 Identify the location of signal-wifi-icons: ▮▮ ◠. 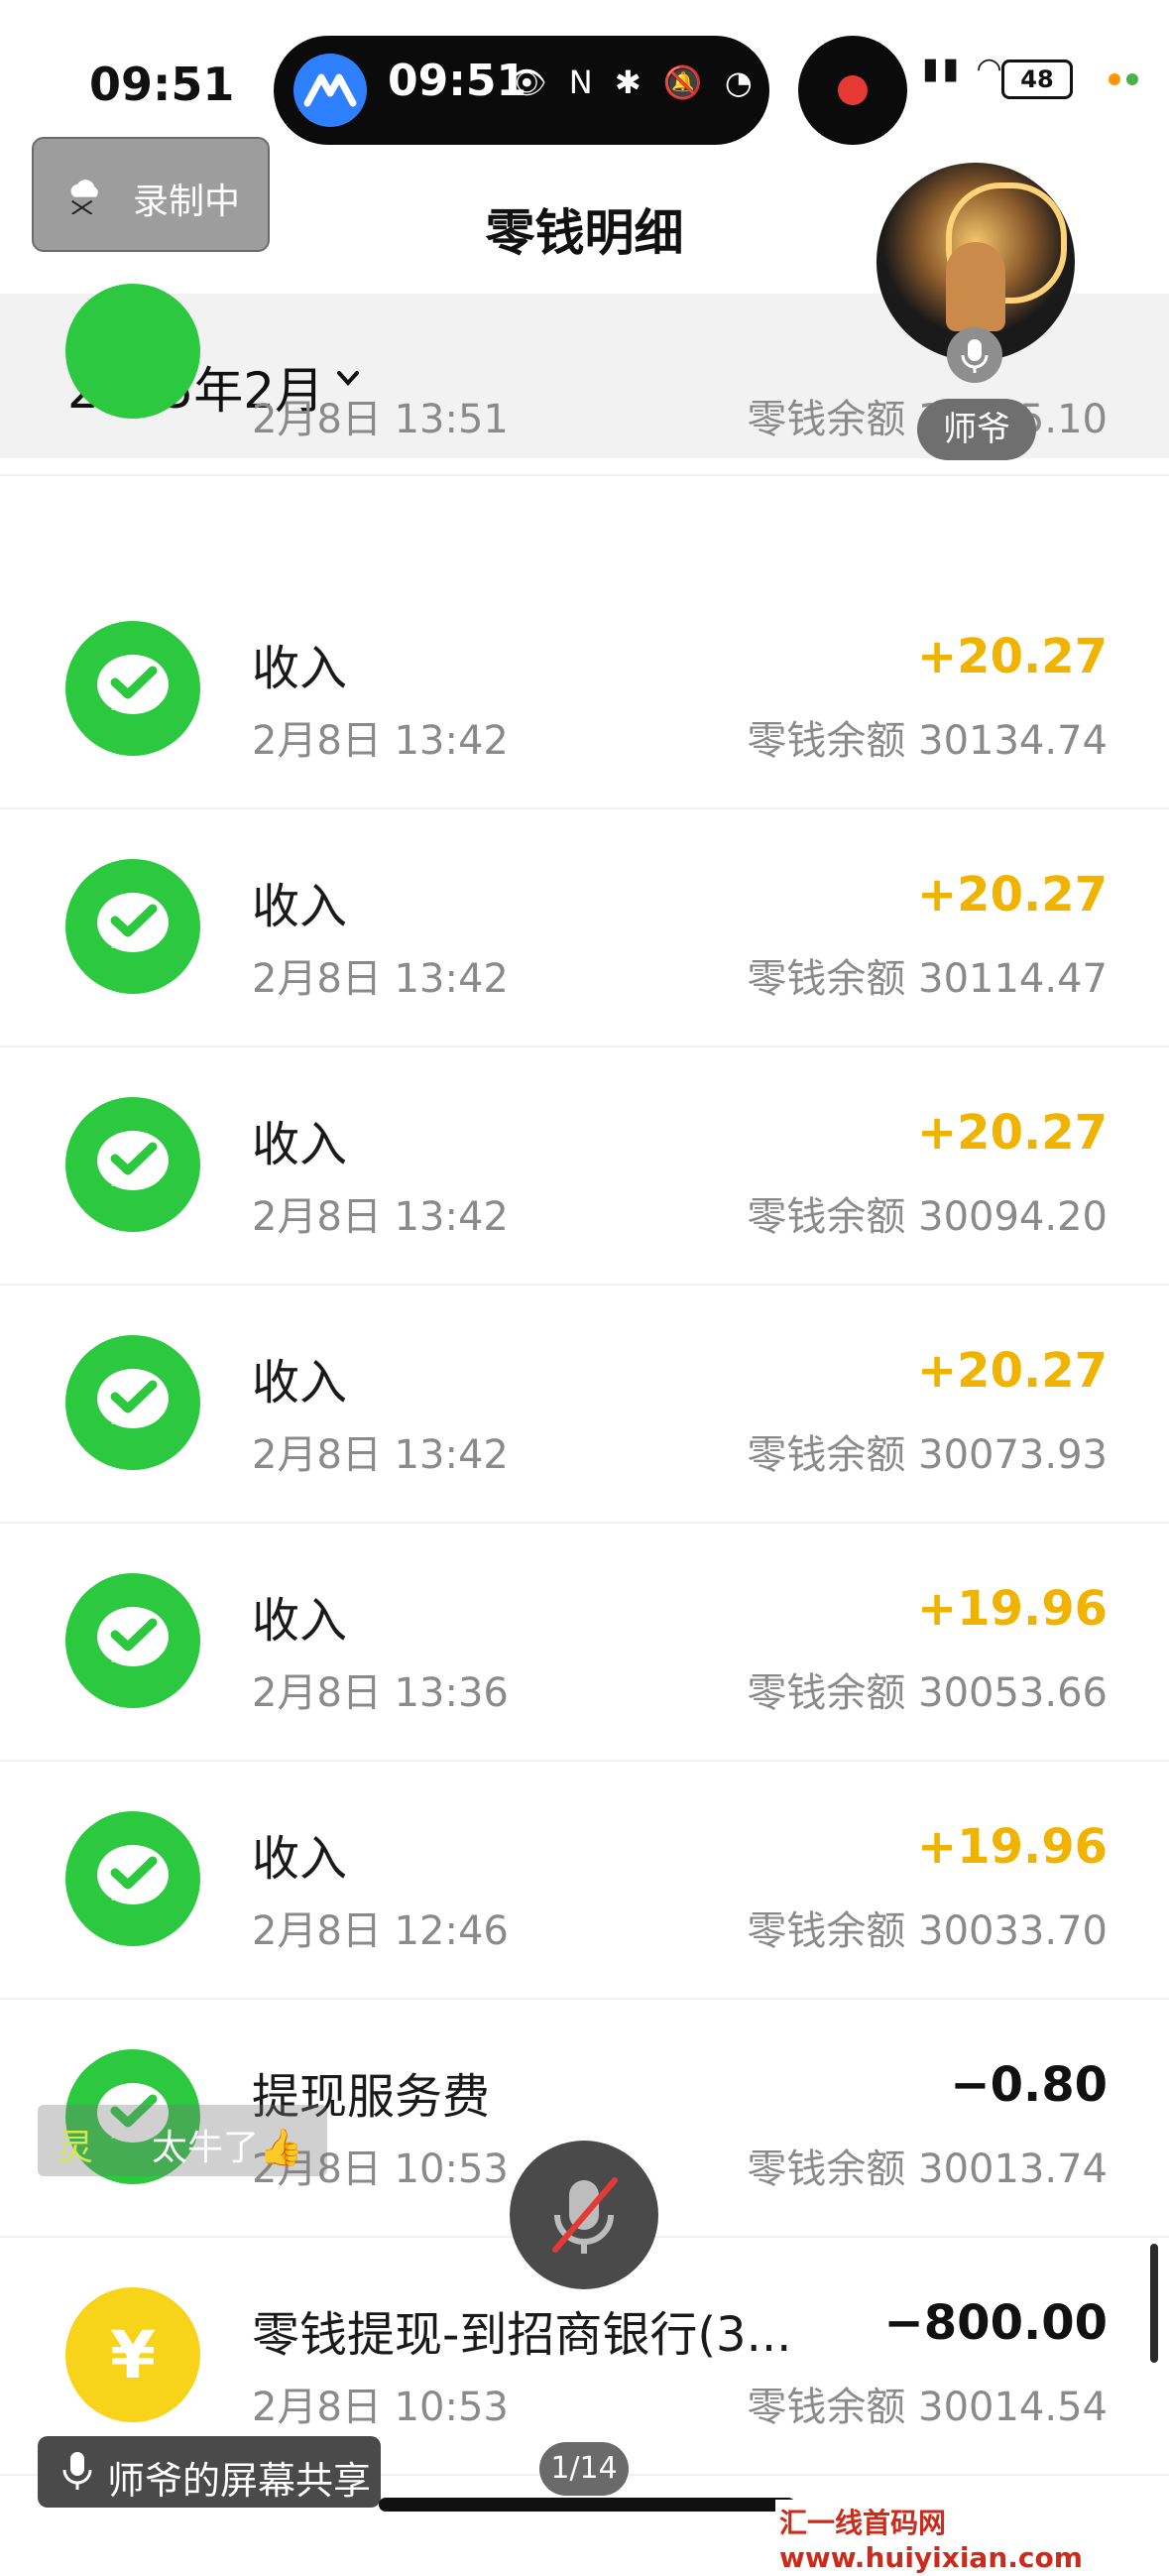
(964, 69).